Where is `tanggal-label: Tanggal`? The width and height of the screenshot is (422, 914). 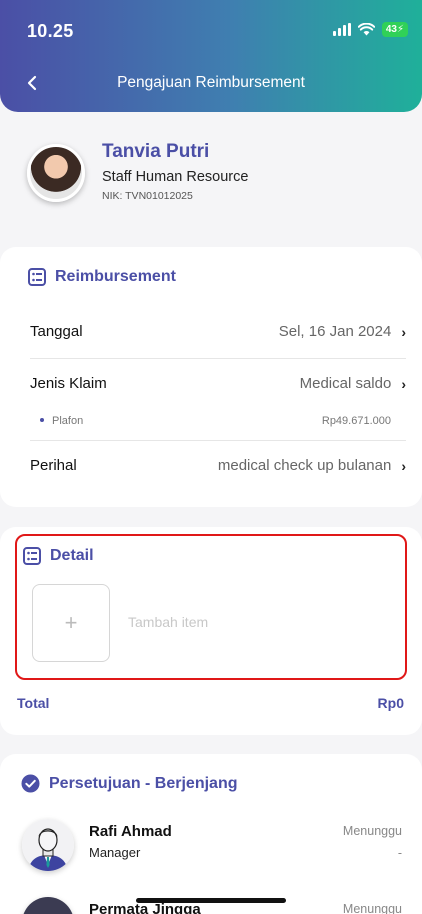
tanggal-label: Tanggal is located at coordinates (56, 331).